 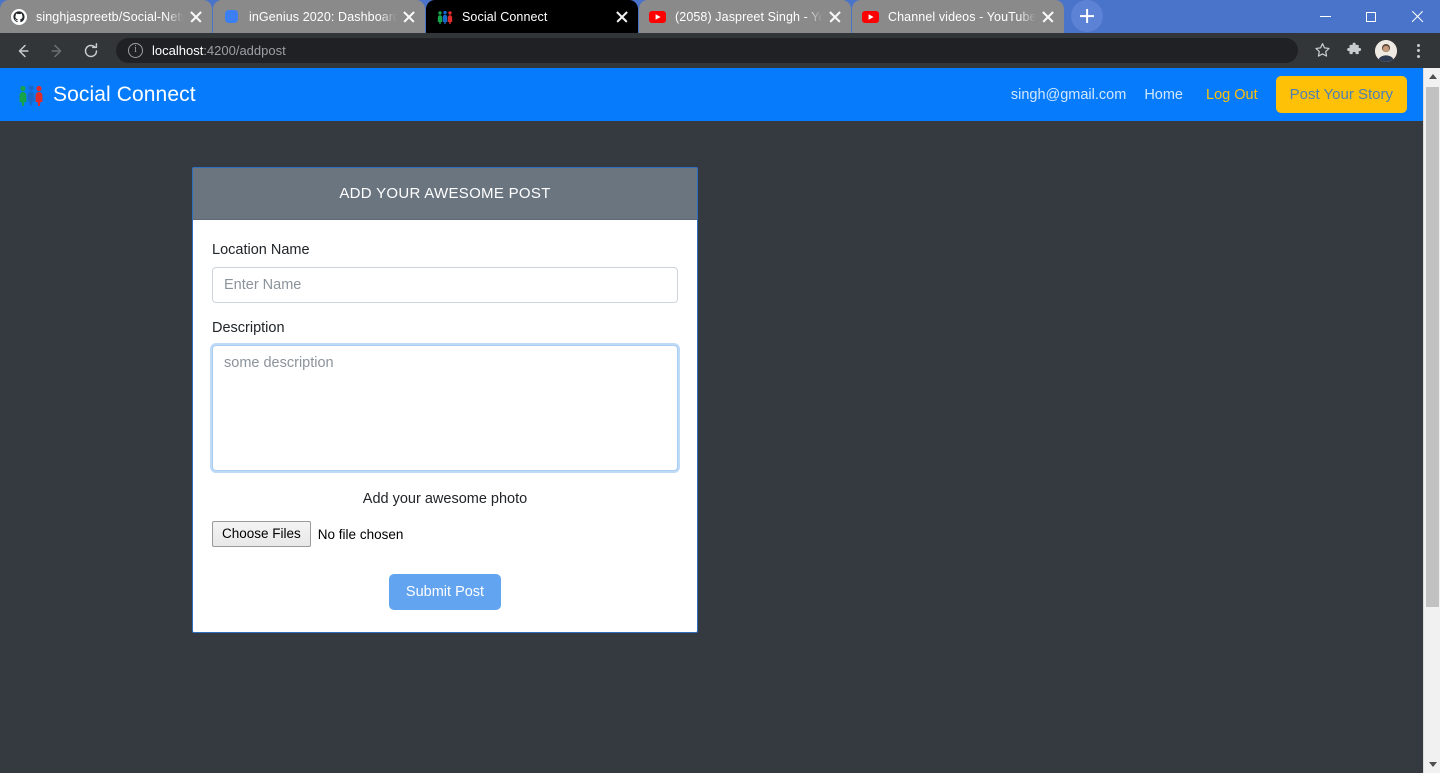 What do you see at coordinates (1068, 94) in the screenshot?
I see `nav-user-email: singh@gmail.com` at bounding box center [1068, 94].